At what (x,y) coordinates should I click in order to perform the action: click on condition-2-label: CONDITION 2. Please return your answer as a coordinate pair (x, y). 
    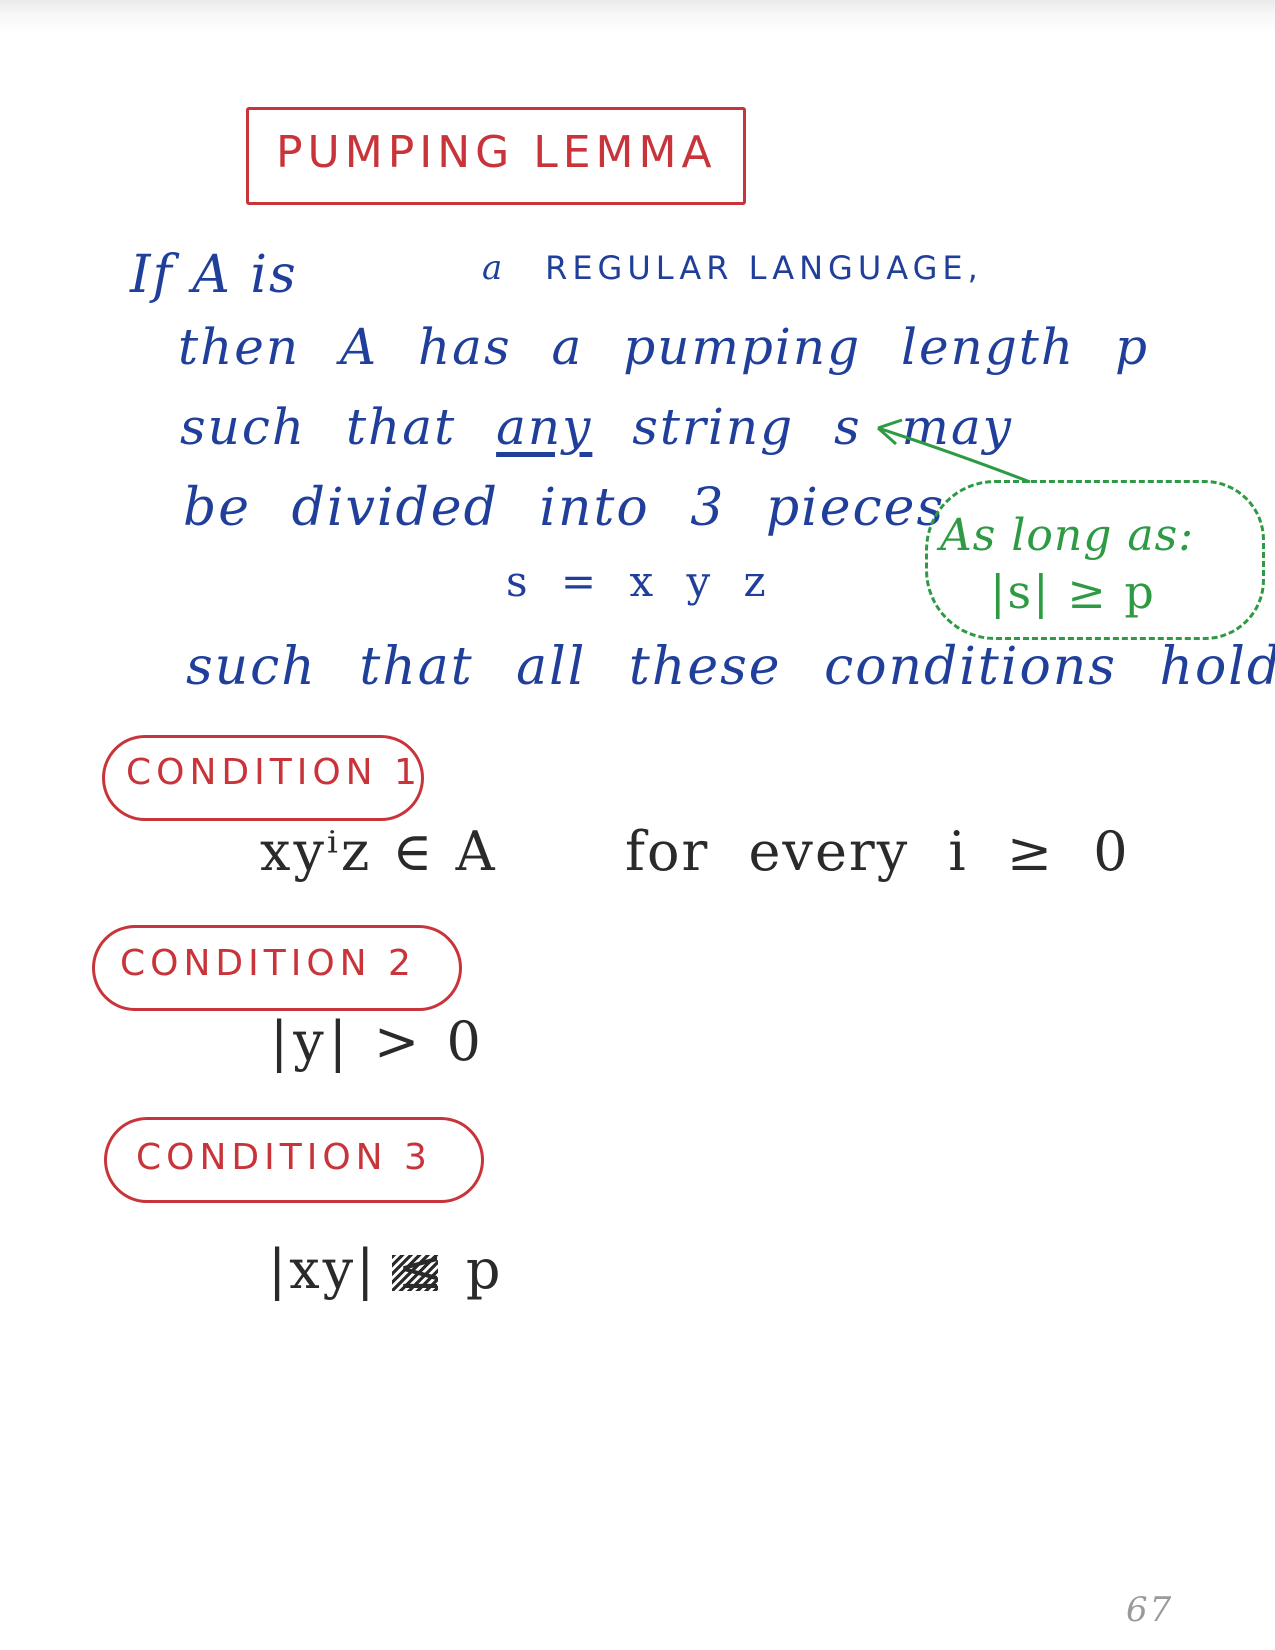
    Looking at the image, I should click on (268, 963).